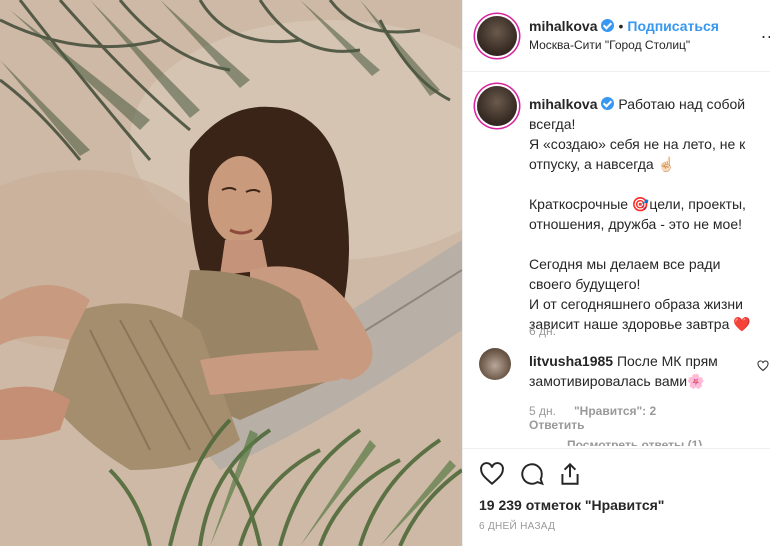 The height and width of the screenshot is (546, 770). I want to click on comment-meta: 5 дн. "Нравится": 2, so click(592, 411).